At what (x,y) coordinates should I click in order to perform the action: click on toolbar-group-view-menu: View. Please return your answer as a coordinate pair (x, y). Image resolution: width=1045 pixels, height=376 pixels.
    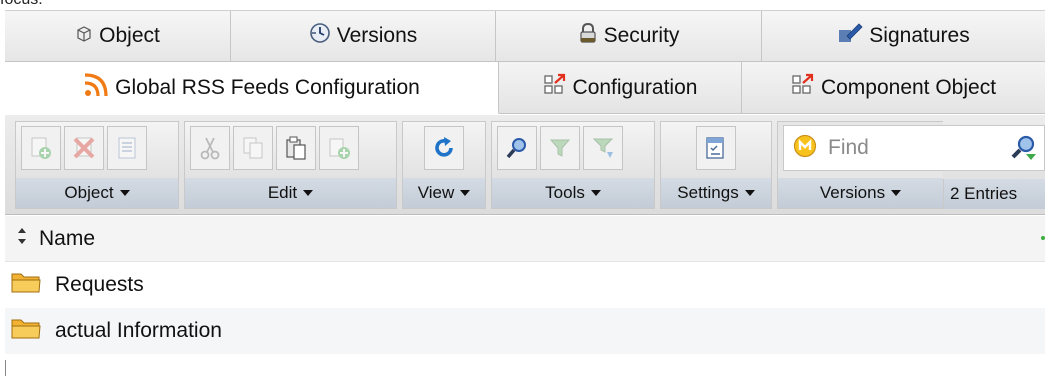
    Looking at the image, I should click on (444, 193).